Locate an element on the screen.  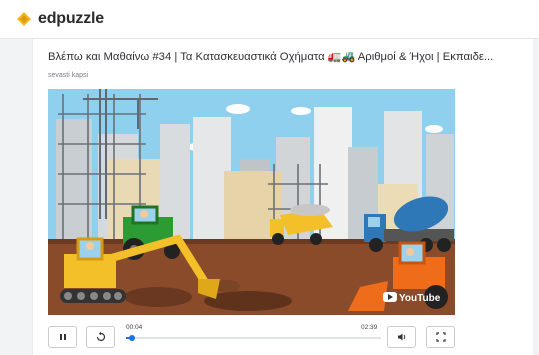
fullscreen-icon is located at coordinates (440, 337).